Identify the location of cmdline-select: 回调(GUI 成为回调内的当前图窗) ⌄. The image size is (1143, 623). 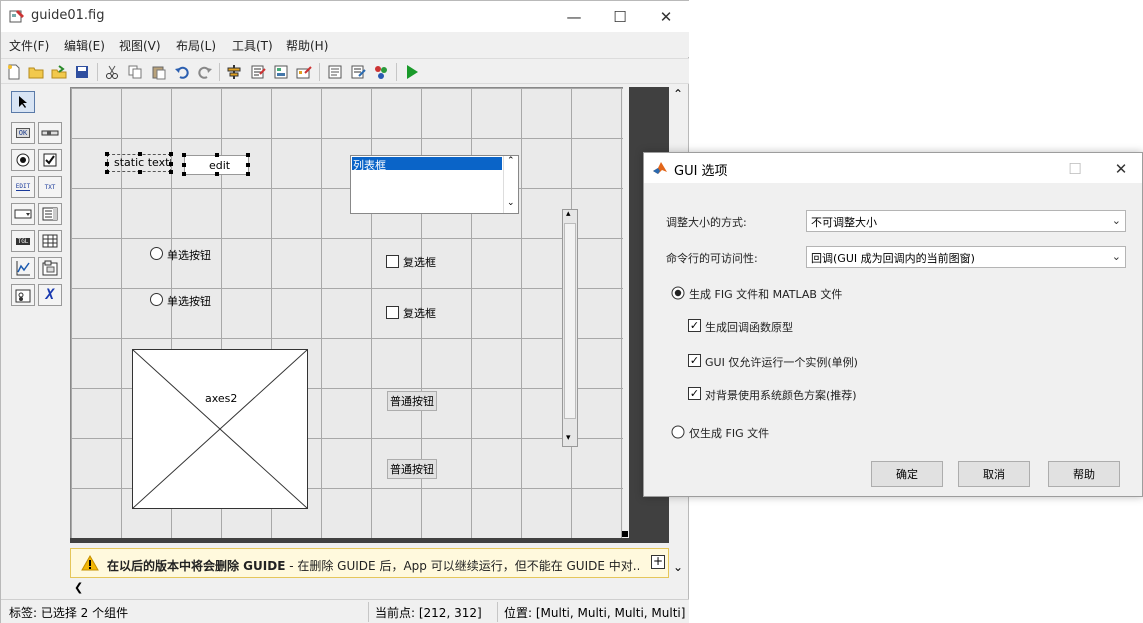
(966, 257).